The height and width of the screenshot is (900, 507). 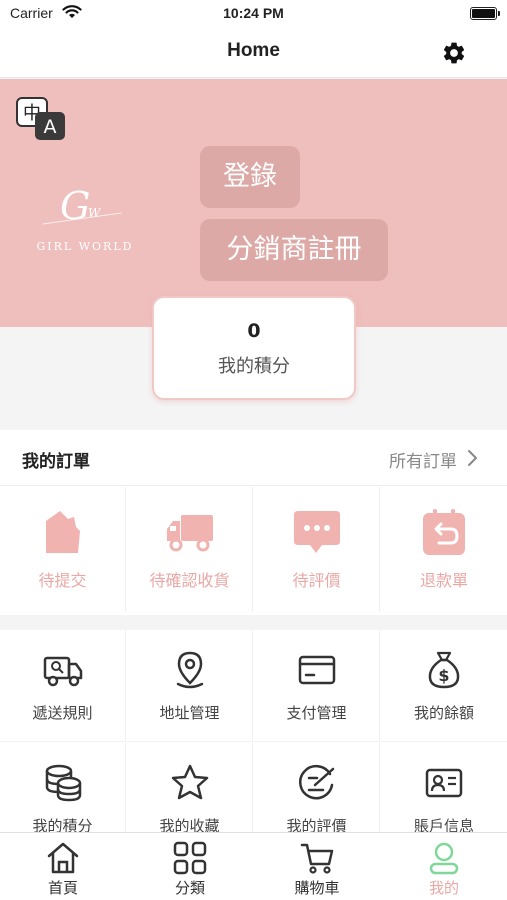 What do you see at coordinates (317, 670) in the screenshot?
I see `credit-card-icon` at bounding box center [317, 670].